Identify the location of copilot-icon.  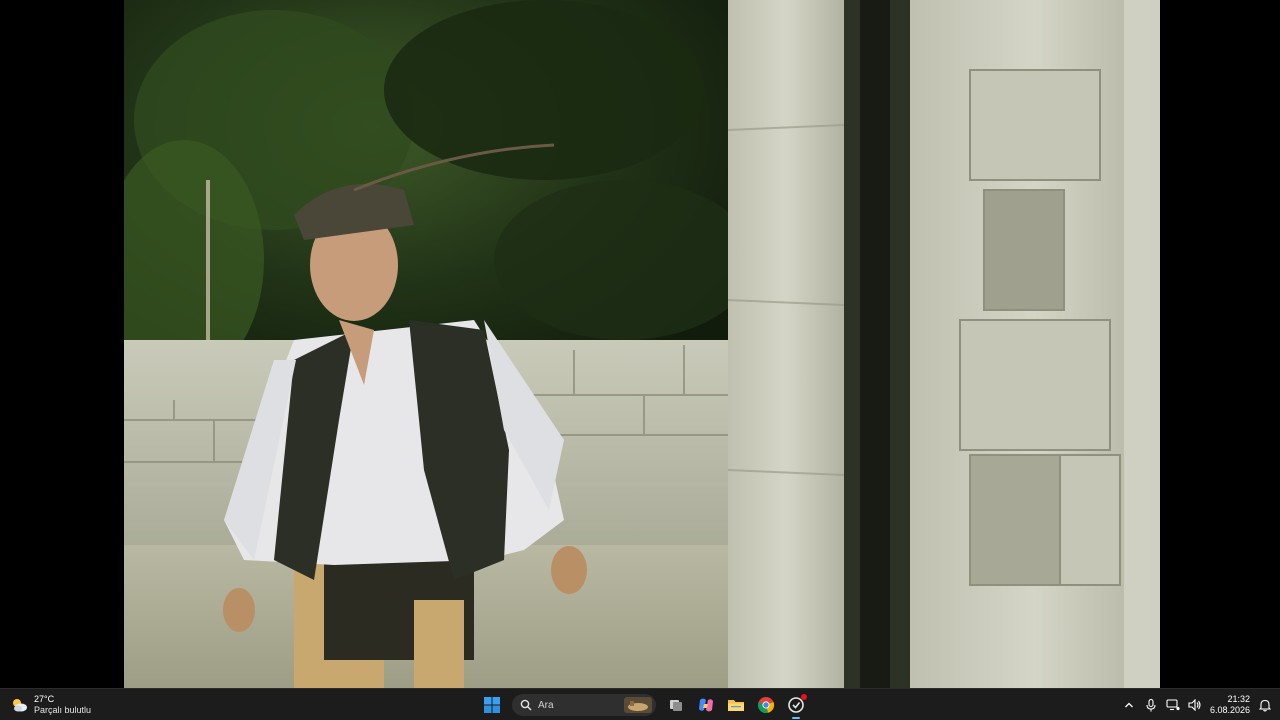
(706, 705).